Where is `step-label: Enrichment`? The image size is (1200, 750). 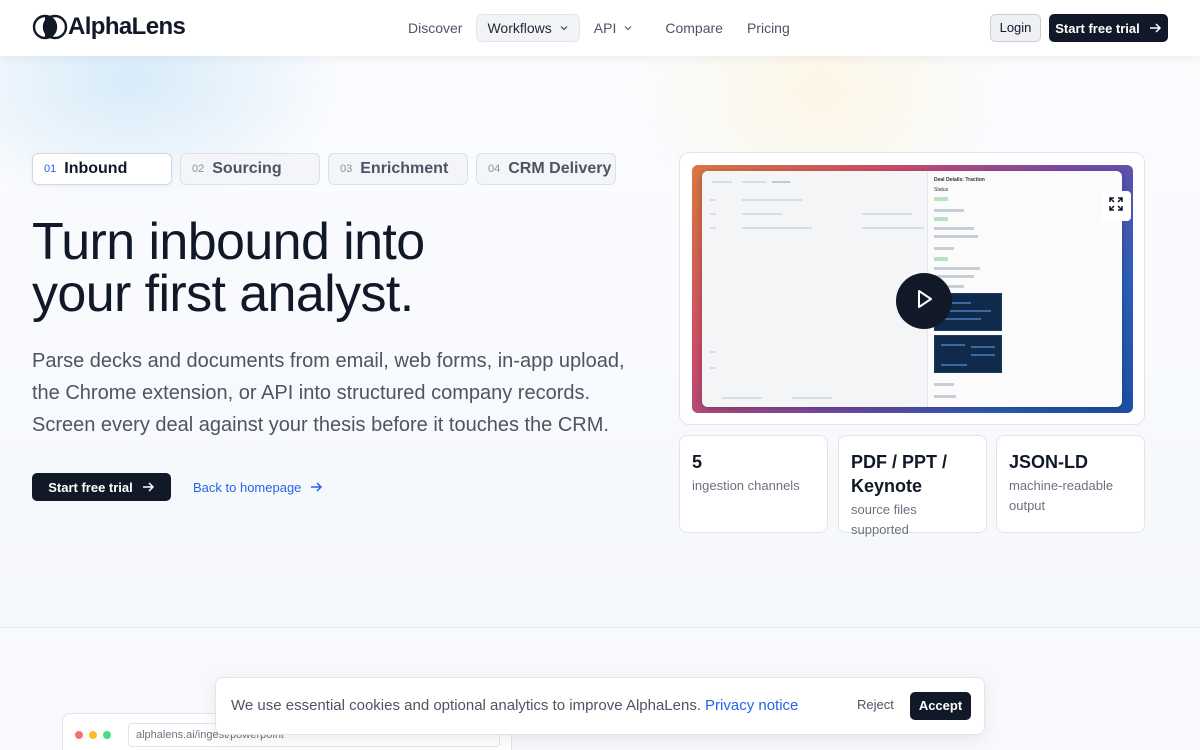
step-label: Enrichment is located at coordinates (404, 168).